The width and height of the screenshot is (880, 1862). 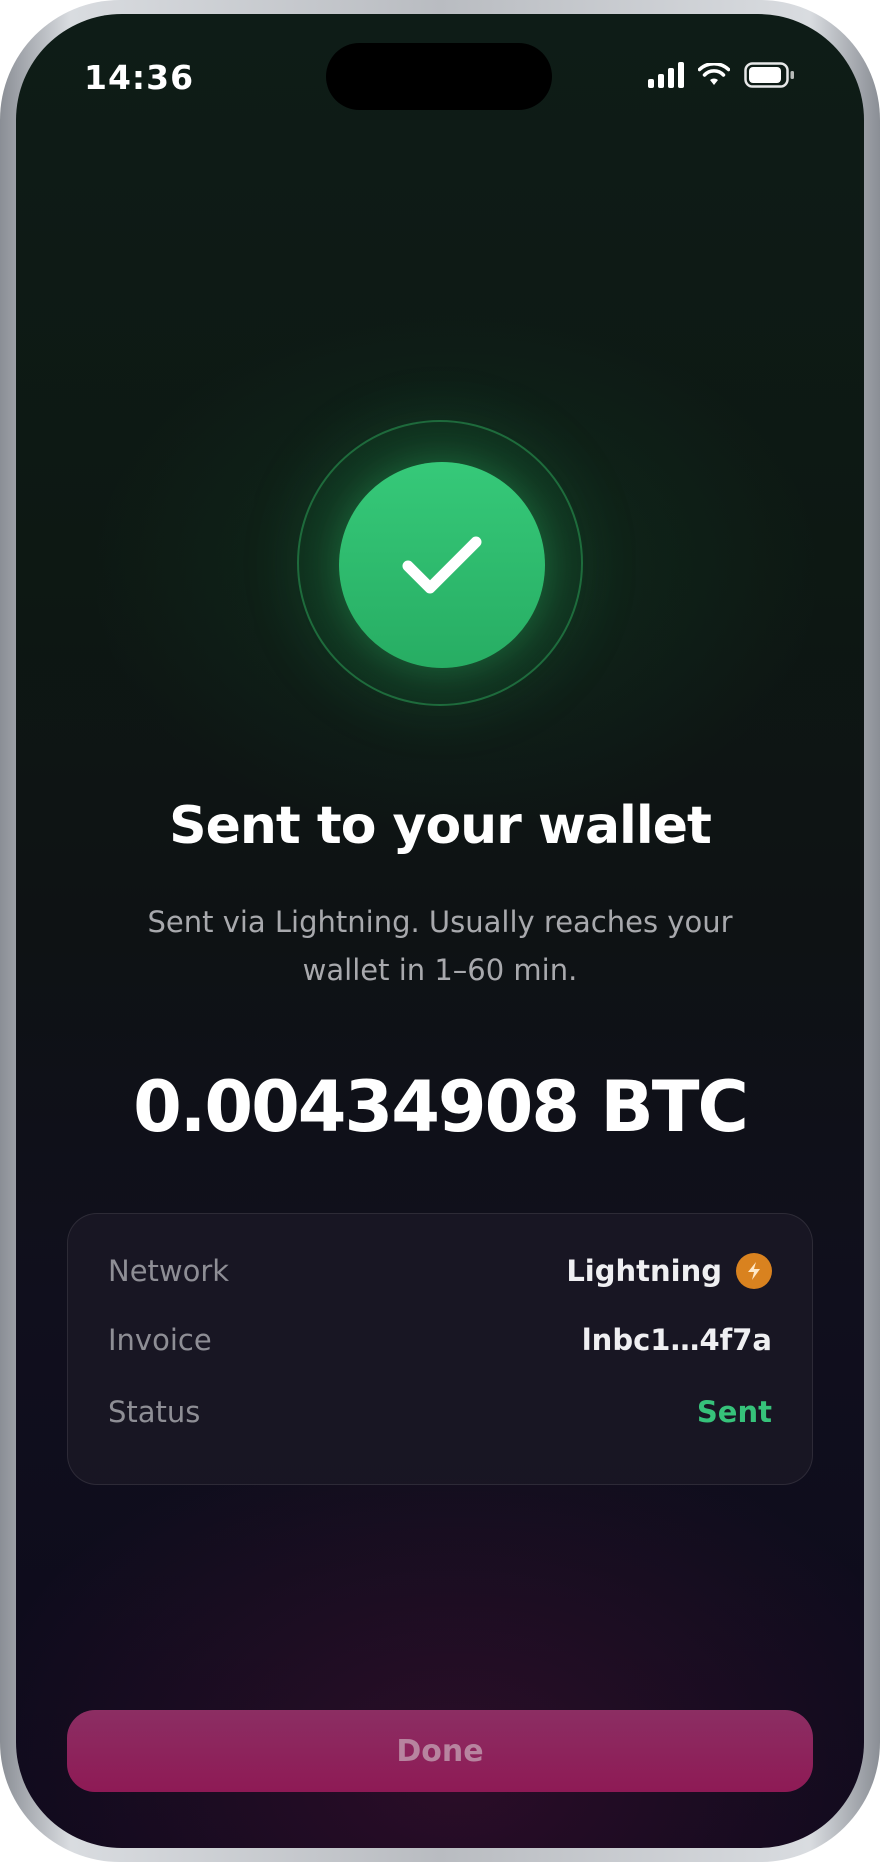 What do you see at coordinates (169, 1271) in the screenshot?
I see `detail-label: Network` at bounding box center [169, 1271].